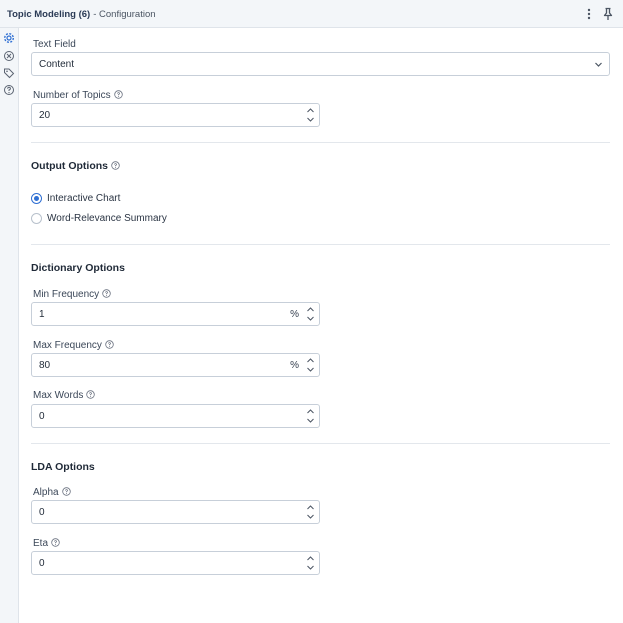 The image size is (623, 623). I want to click on tool-name: Topic Modeling (6), so click(49, 14).